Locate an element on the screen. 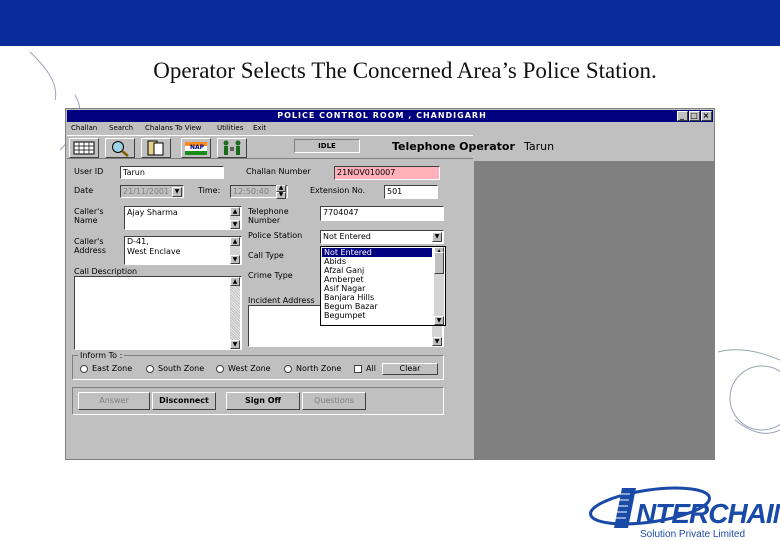  challan-number-field: 21NOV010007 is located at coordinates (387, 173).